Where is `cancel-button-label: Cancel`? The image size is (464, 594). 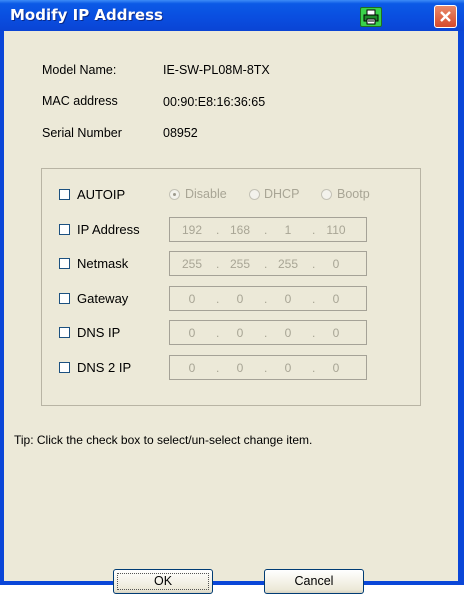
cancel-button-label: Cancel is located at coordinates (314, 581).